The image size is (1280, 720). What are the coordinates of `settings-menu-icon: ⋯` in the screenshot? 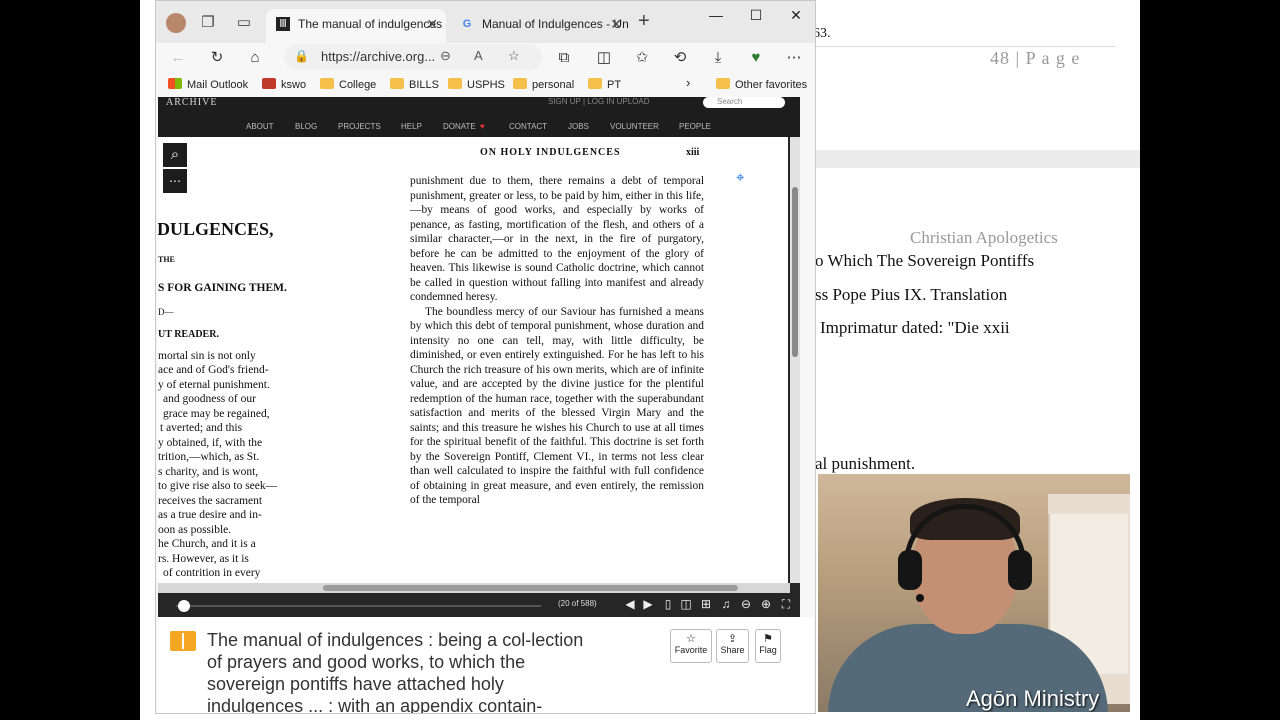 It's located at (794, 58).